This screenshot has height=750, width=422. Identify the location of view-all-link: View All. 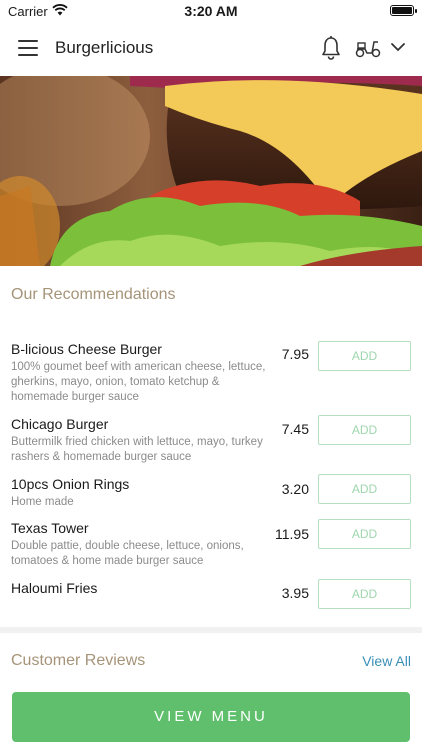
(386, 661).